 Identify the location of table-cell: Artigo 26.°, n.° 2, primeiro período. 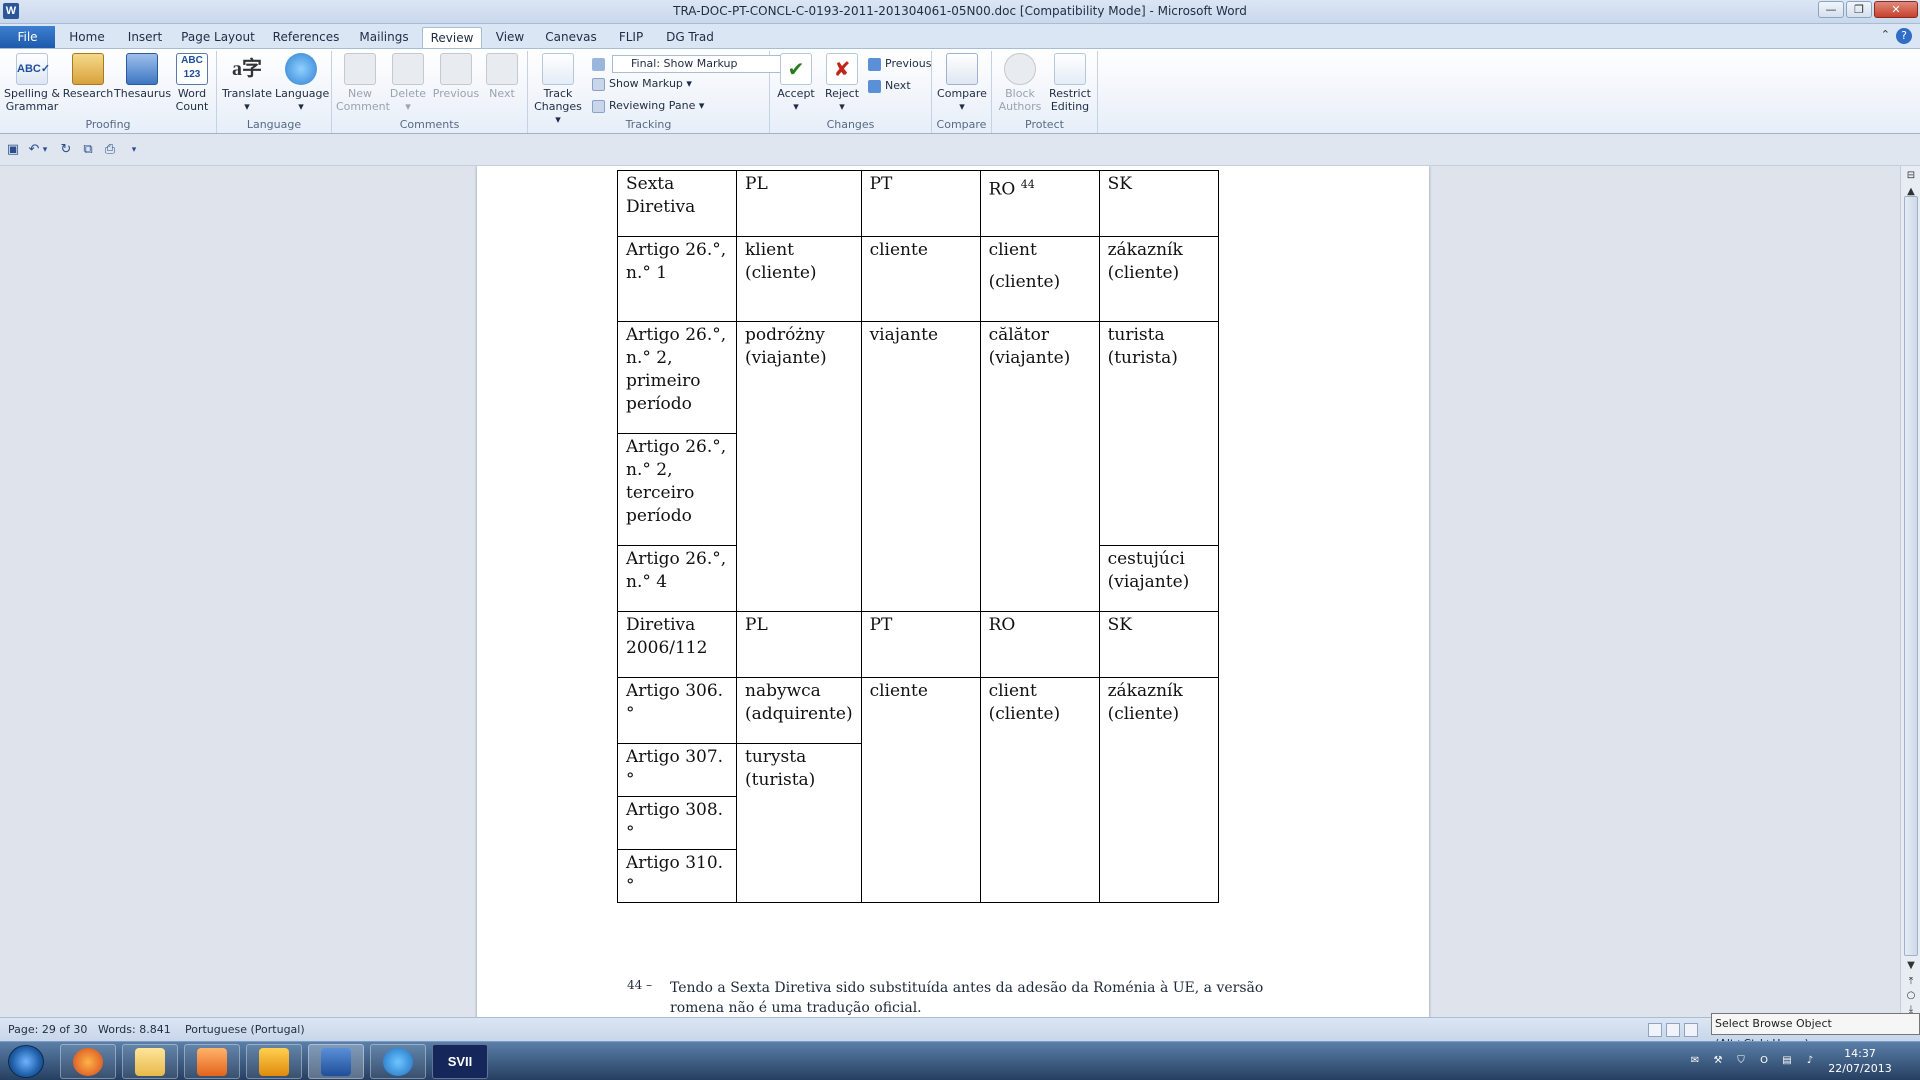
(677, 377).